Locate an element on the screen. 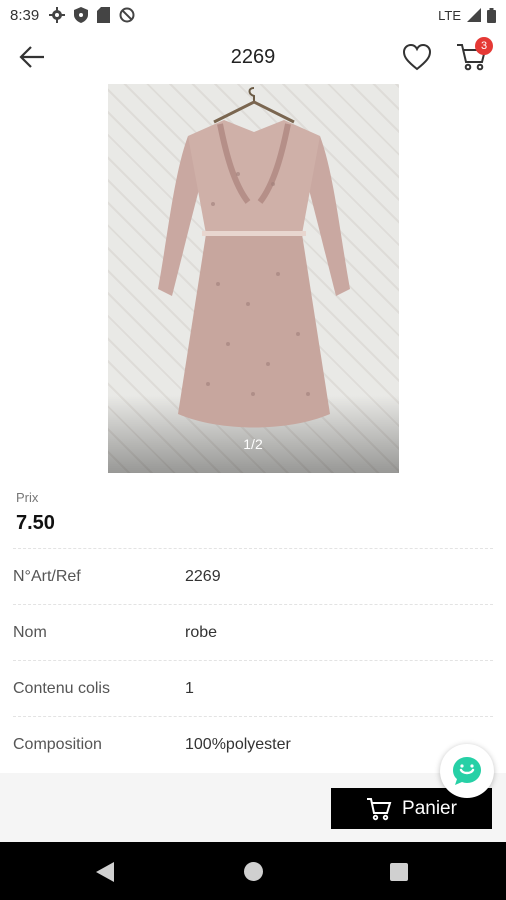 The image size is (506, 900). back-arrow-icon is located at coordinates (32, 57).